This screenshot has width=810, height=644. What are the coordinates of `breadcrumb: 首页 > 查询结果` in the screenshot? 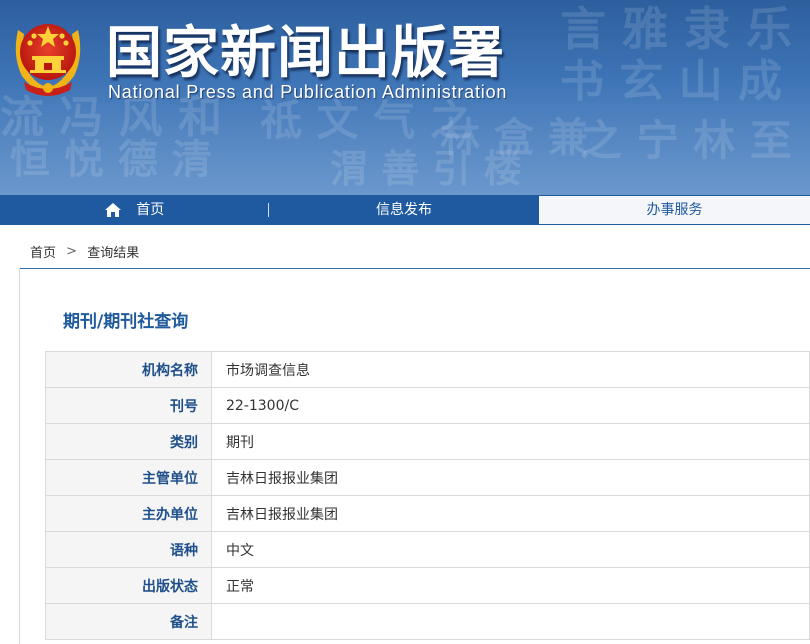 It's located at (84, 251).